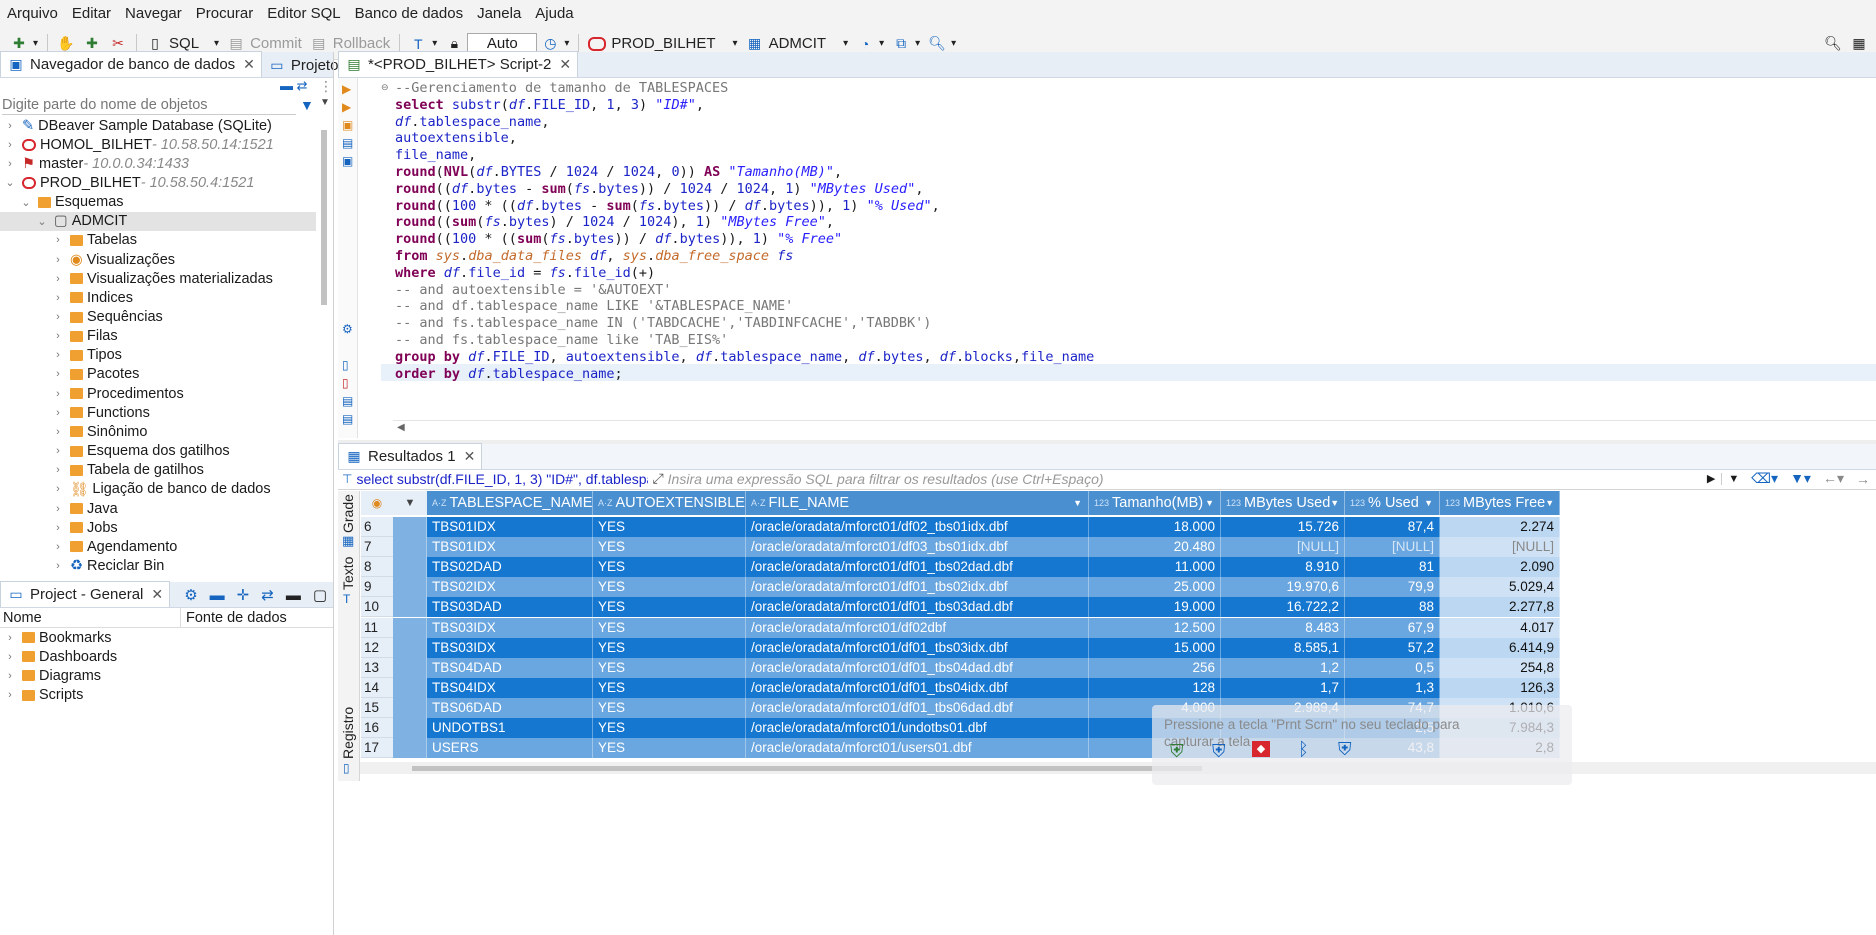  I want to click on back-icon: ←▾, so click(1833, 478).